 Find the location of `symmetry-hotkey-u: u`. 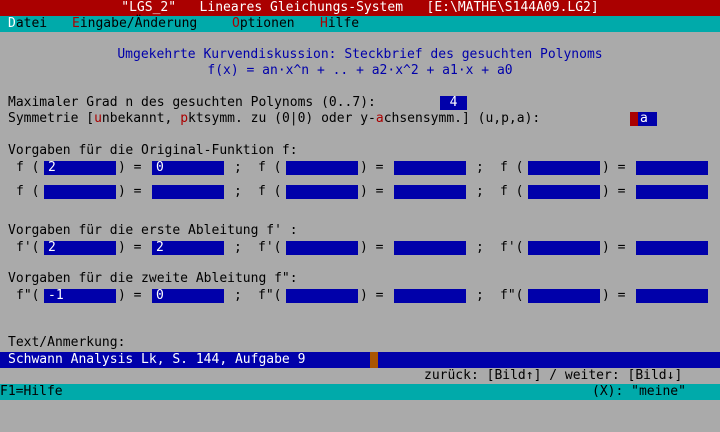

symmetry-hotkey-u: u is located at coordinates (98, 118).